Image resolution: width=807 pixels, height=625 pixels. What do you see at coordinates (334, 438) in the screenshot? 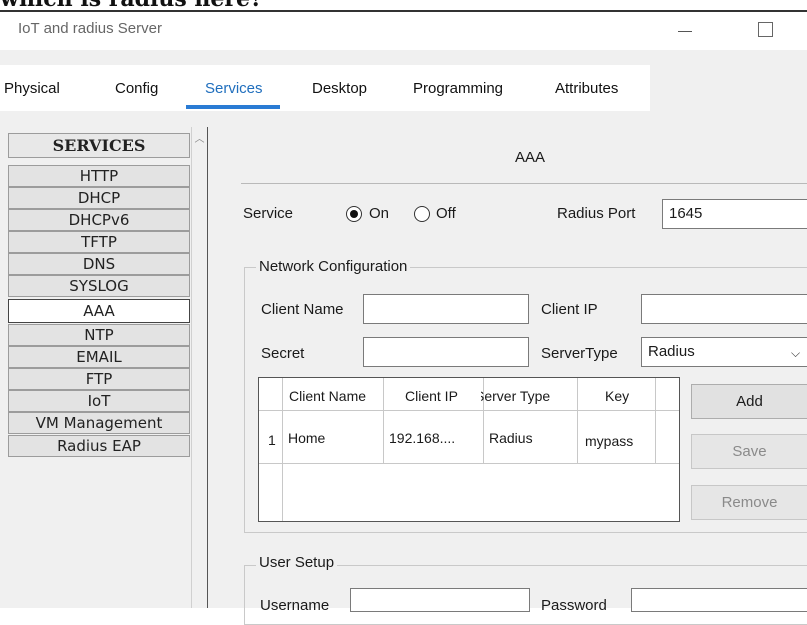
I see `cell-client-name: Home` at bounding box center [334, 438].